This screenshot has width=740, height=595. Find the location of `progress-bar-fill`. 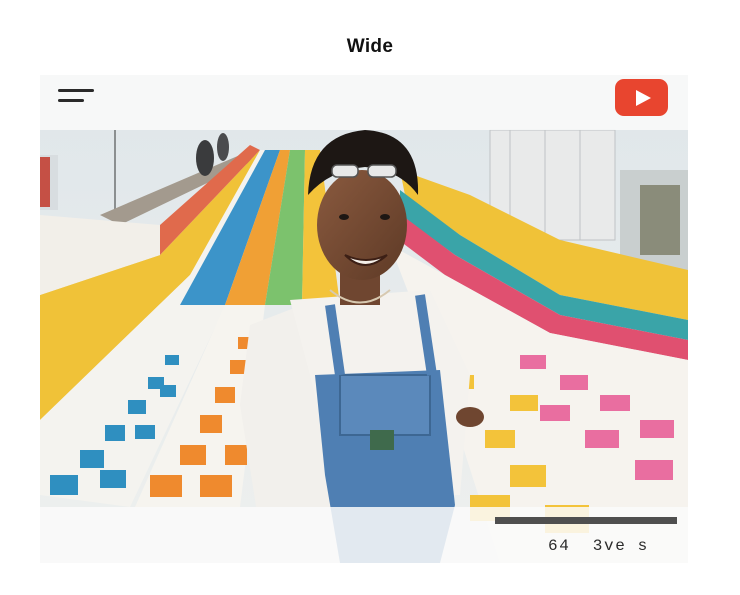

progress-bar-fill is located at coordinates (586, 520).